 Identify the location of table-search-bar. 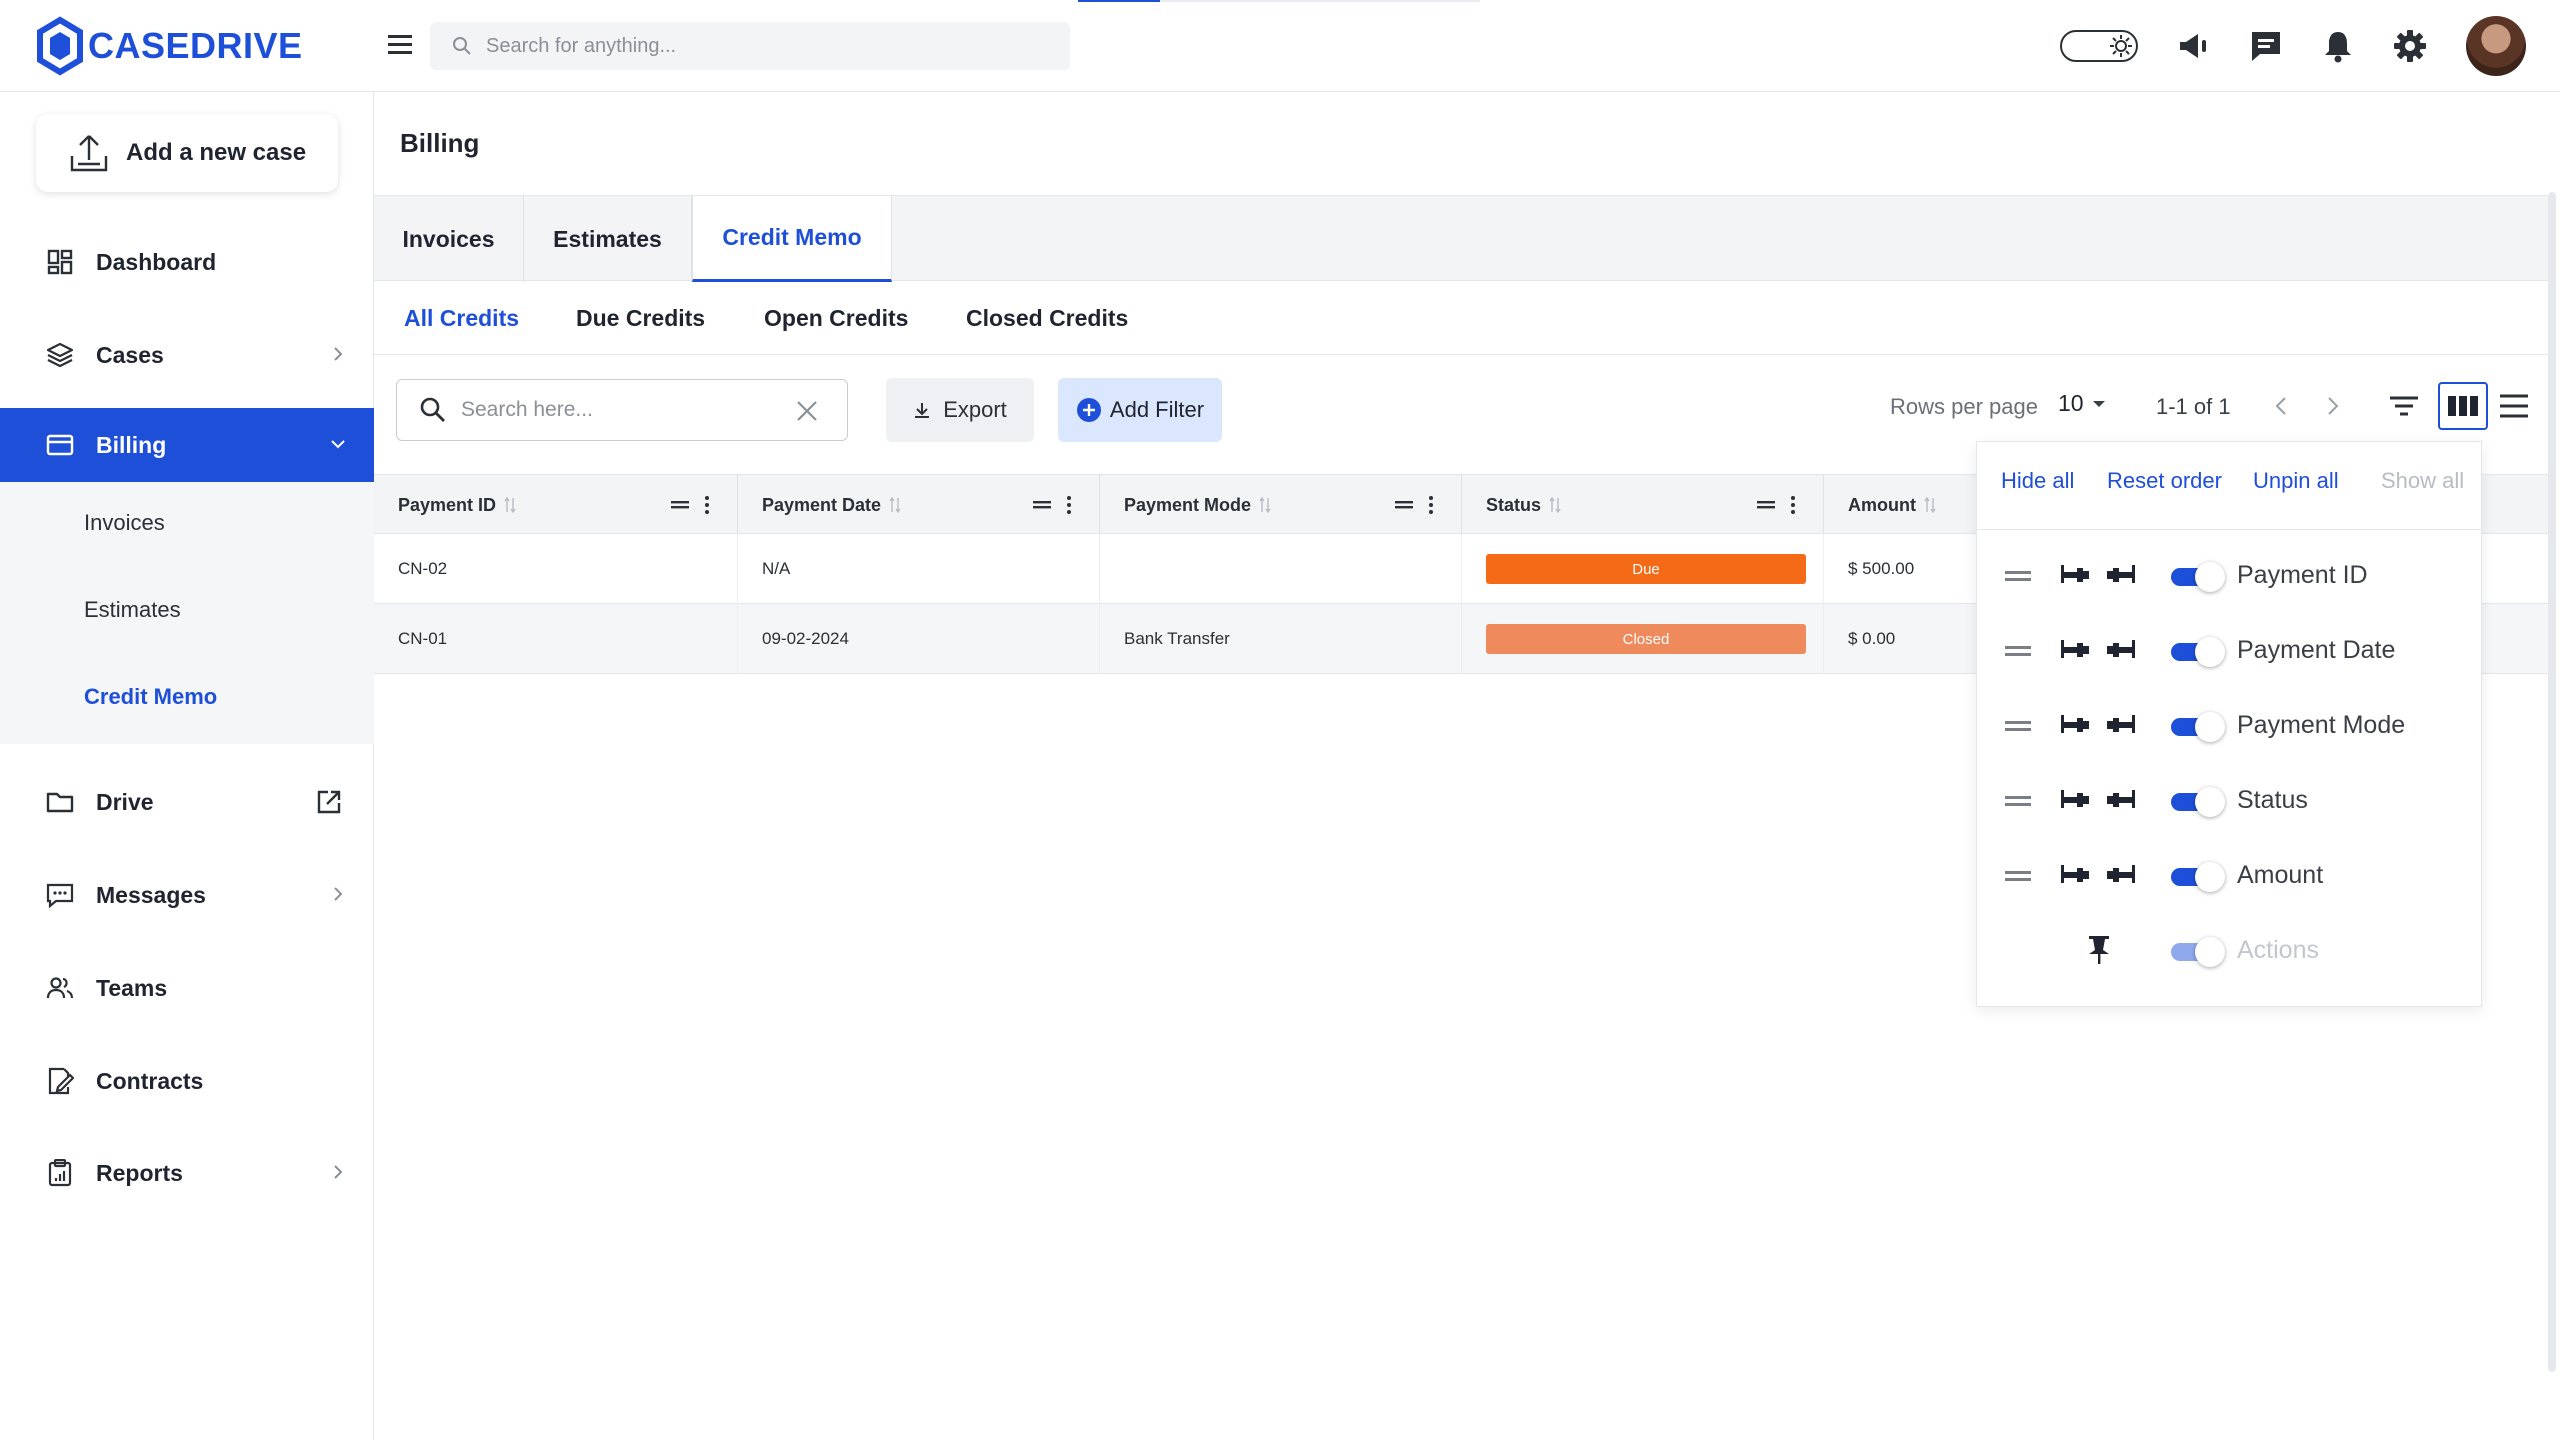
(622, 410).